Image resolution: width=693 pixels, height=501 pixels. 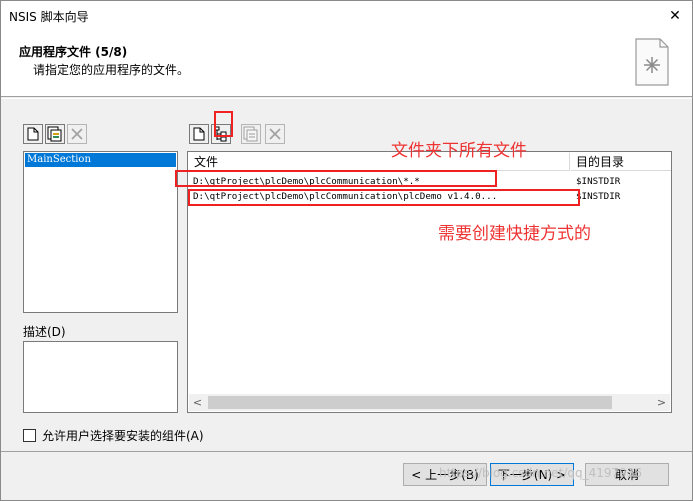 What do you see at coordinates (514, 234) in the screenshot?
I see `annotation-shortcut-note: 需要创建快捷方式的` at bounding box center [514, 234].